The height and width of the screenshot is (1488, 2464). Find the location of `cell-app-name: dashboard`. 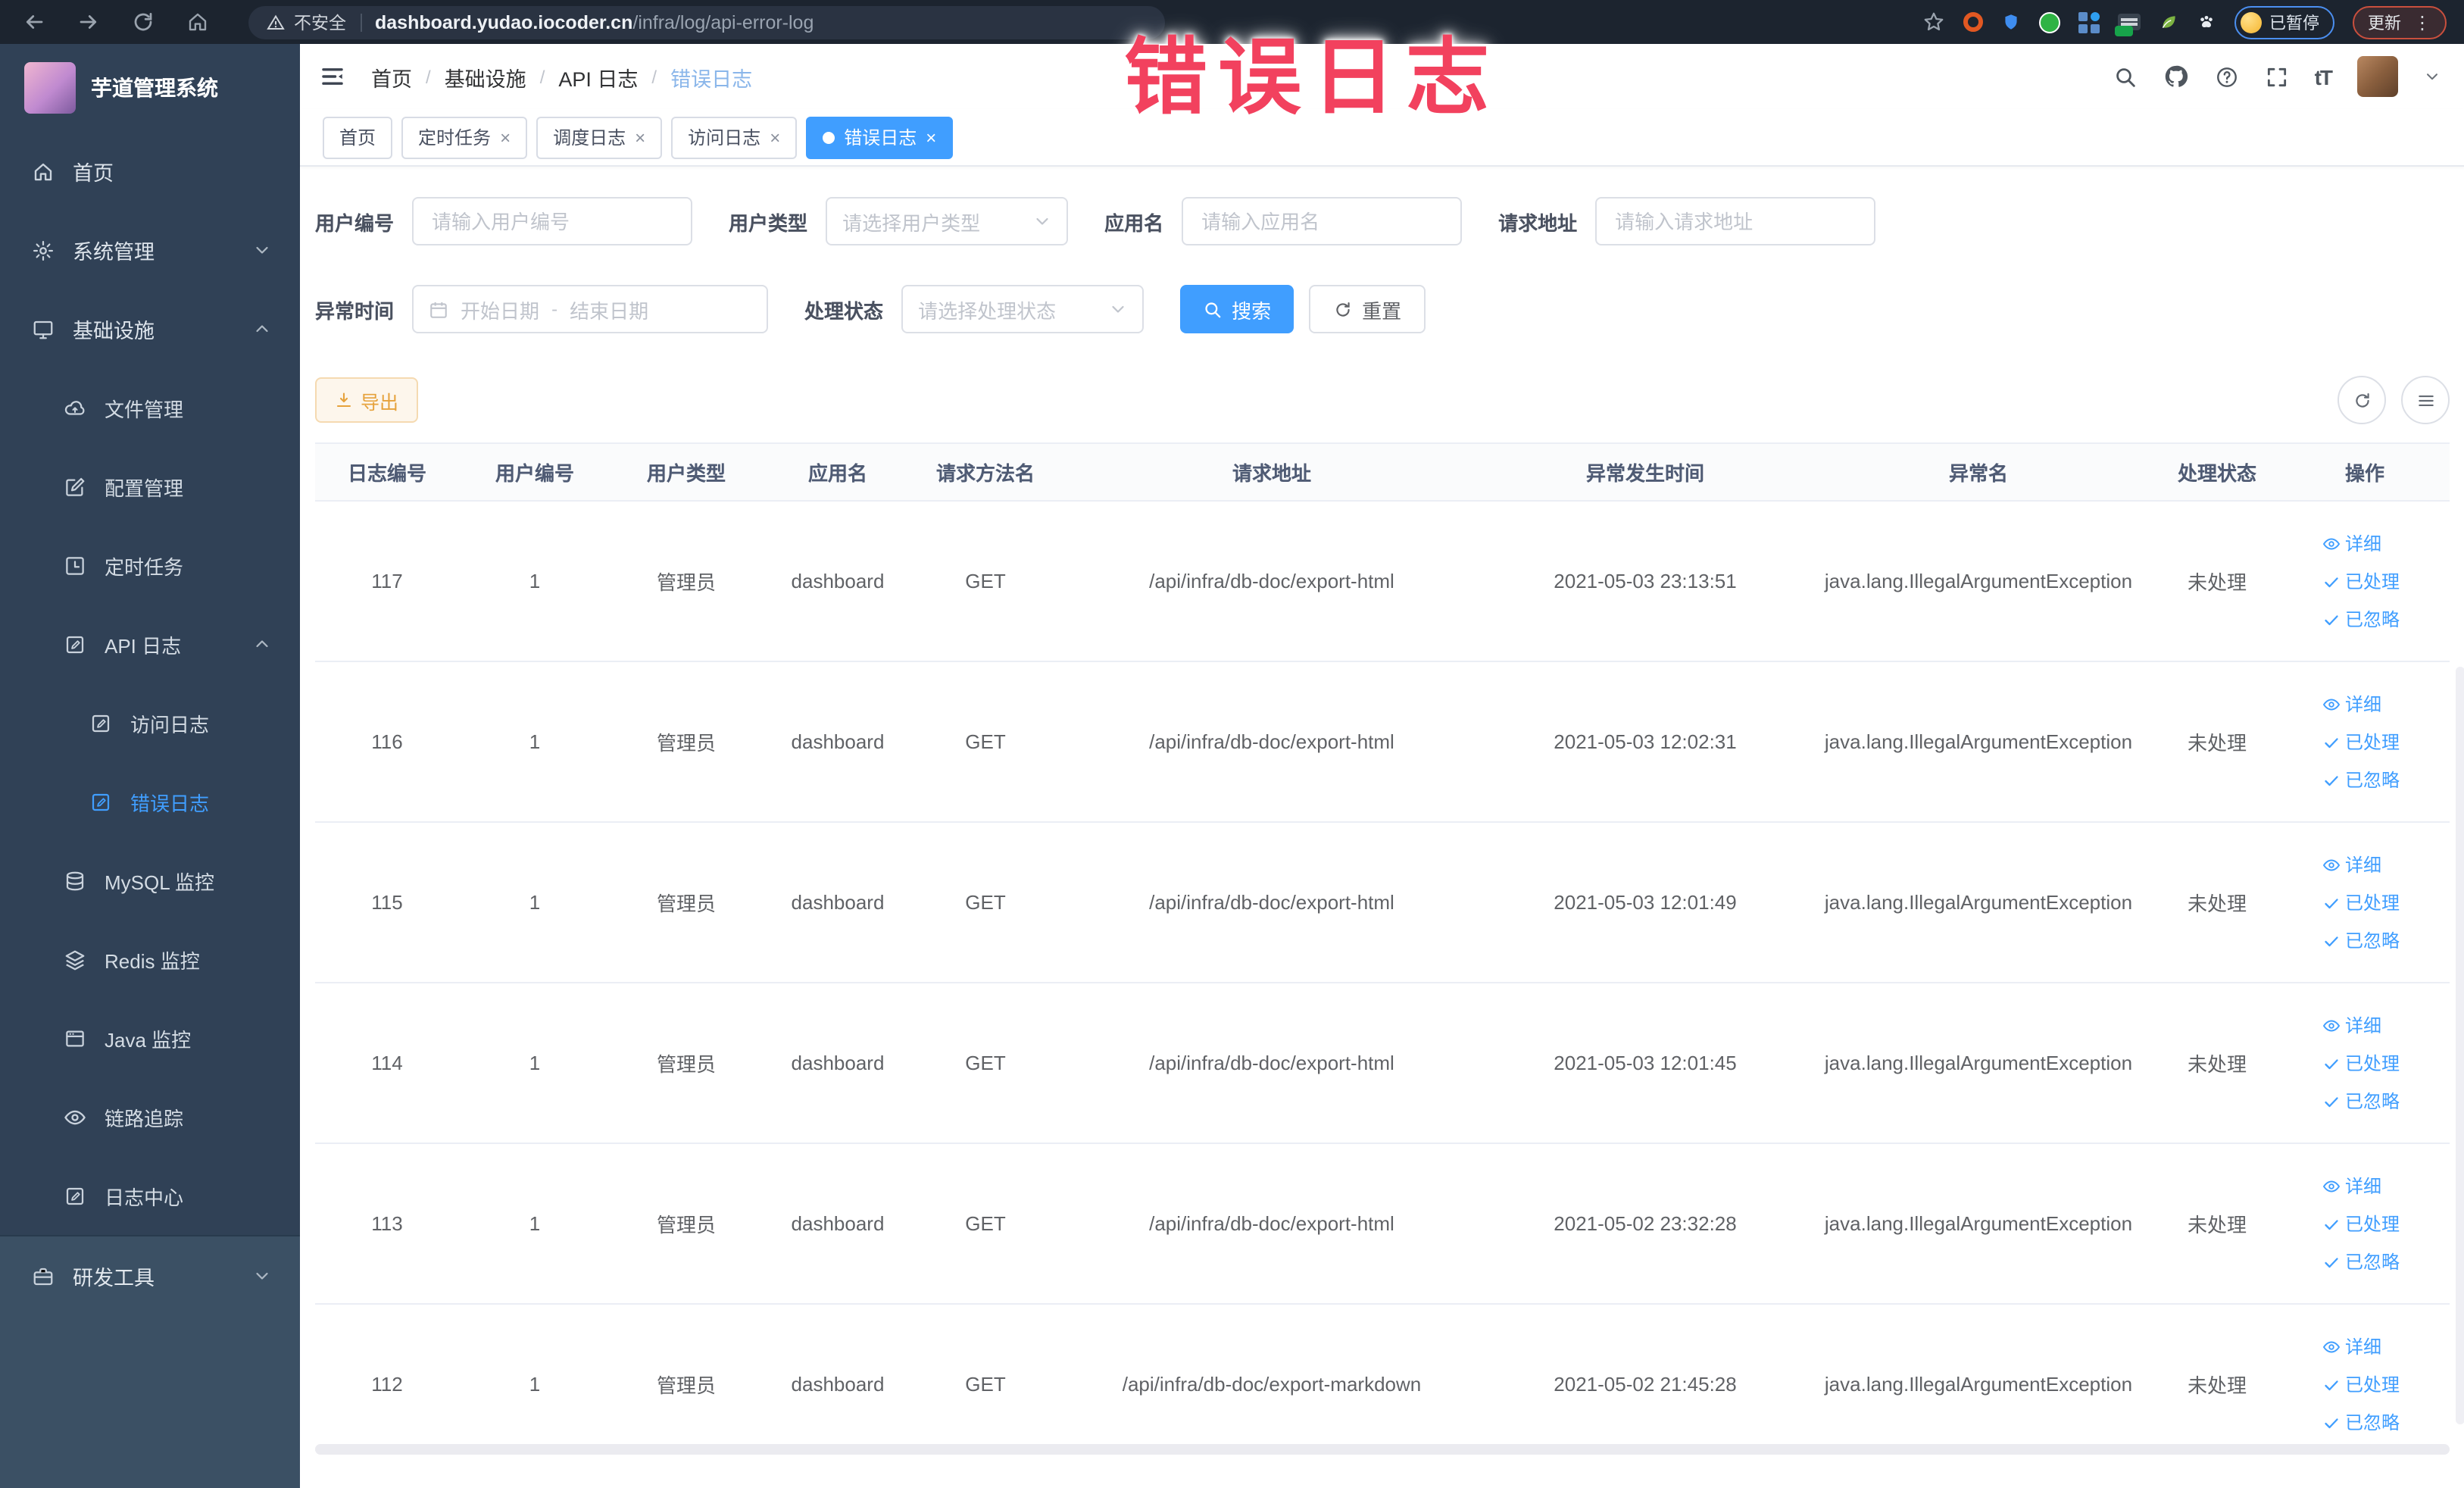

cell-app-name: dashboard is located at coordinates (838, 902).